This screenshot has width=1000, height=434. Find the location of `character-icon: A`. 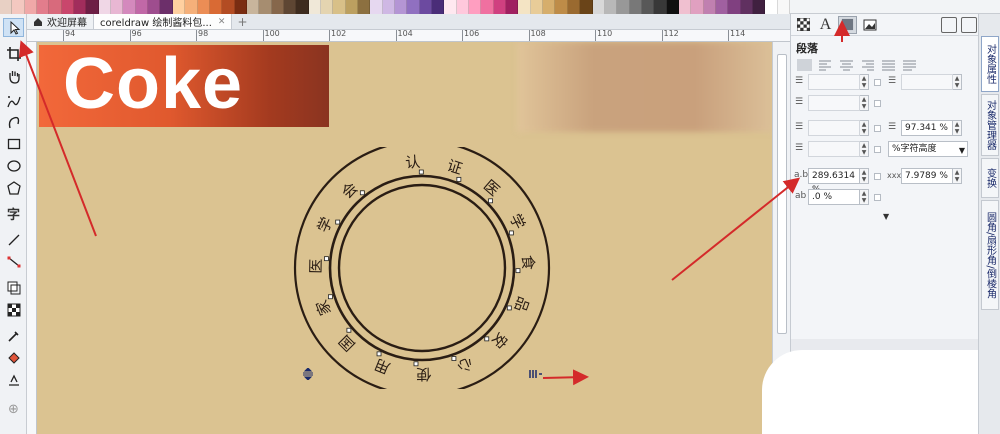

character-icon: A is located at coordinates (825, 25).